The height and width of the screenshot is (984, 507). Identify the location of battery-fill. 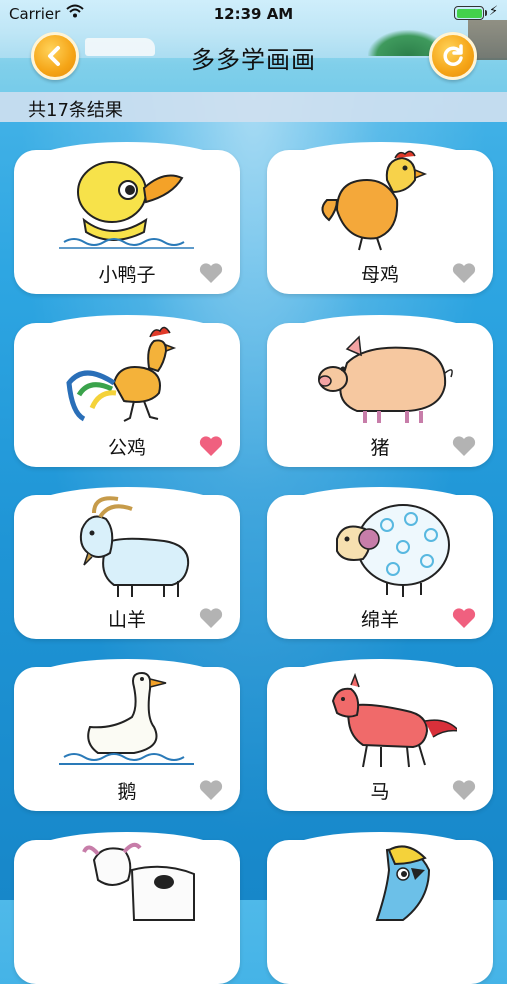
(469, 13).